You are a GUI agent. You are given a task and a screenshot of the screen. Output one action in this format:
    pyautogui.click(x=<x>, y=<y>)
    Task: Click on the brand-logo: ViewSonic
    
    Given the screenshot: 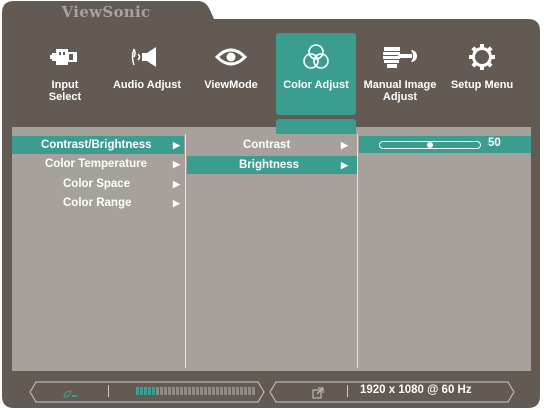 What is the action you would take?
    pyautogui.click(x=106, y=12)
    